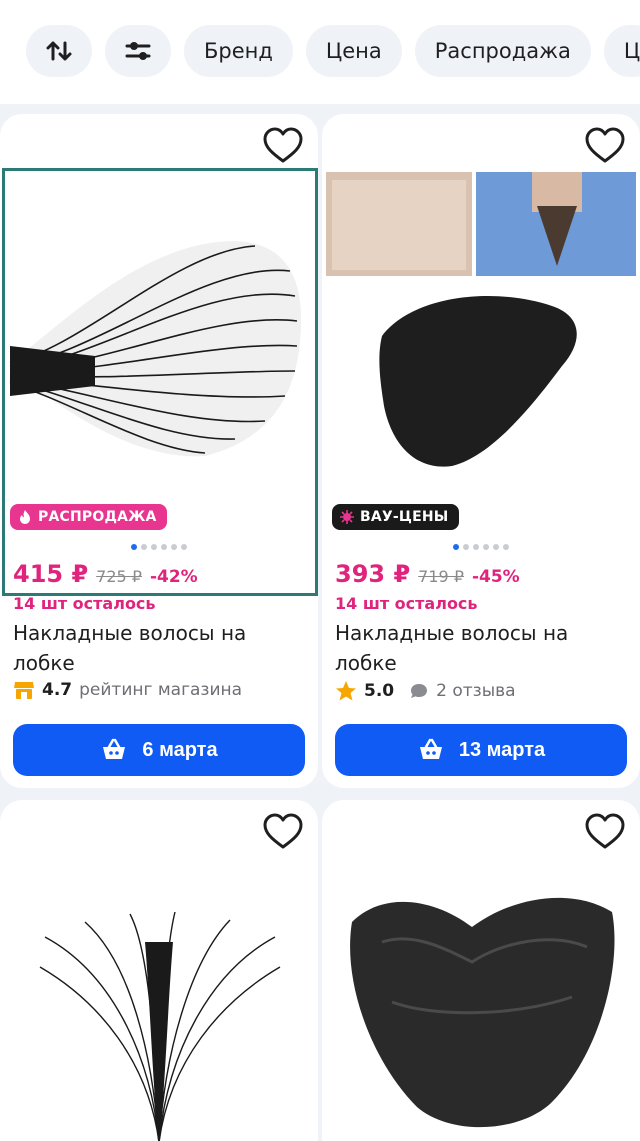  Describe the element at coordinates (419, 691) in the screenshot. I see `comment-icon` at that location.